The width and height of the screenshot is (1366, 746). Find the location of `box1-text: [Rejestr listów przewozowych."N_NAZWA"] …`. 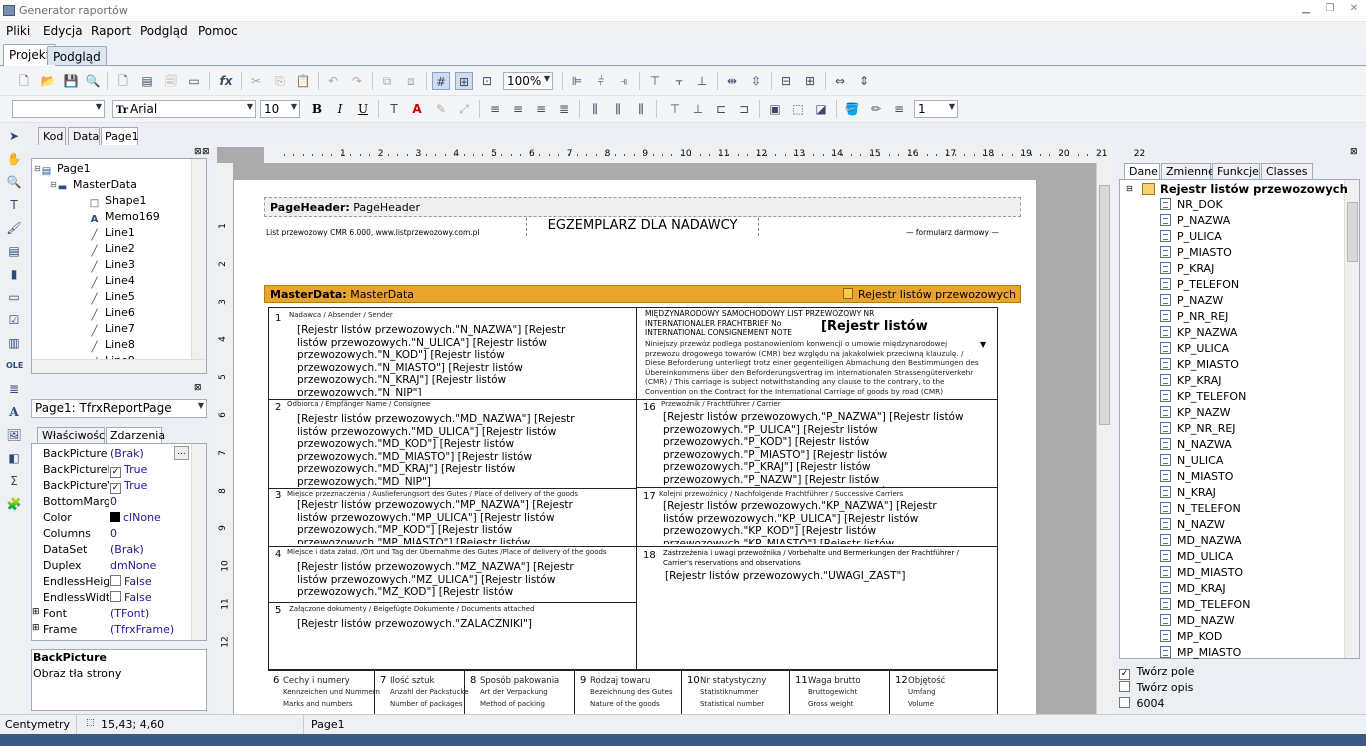

box1-text: [Rejestr listów przewozowych."N_NAZWA"] … is located at coordinates (439, 360).